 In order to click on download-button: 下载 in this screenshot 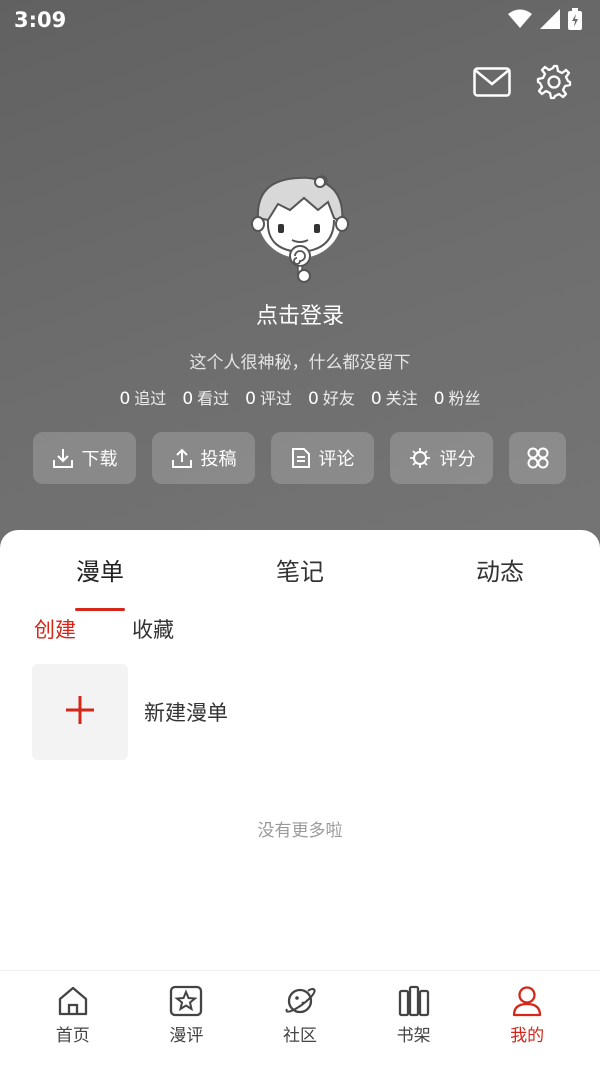, I will do `click(84, 458)`.